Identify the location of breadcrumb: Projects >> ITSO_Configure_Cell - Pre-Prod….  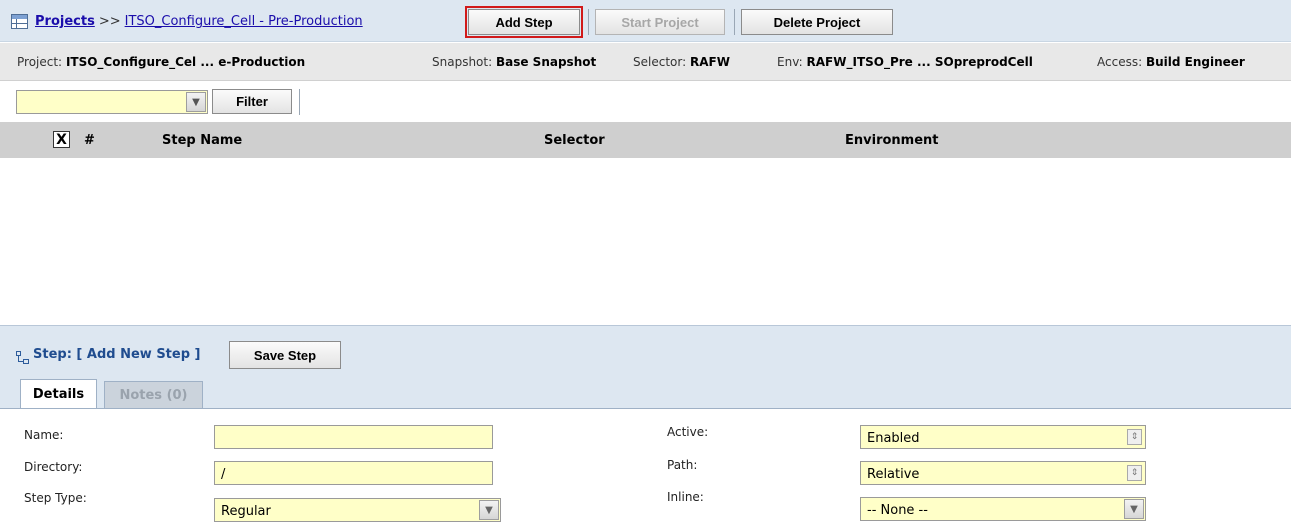
(199, 21).